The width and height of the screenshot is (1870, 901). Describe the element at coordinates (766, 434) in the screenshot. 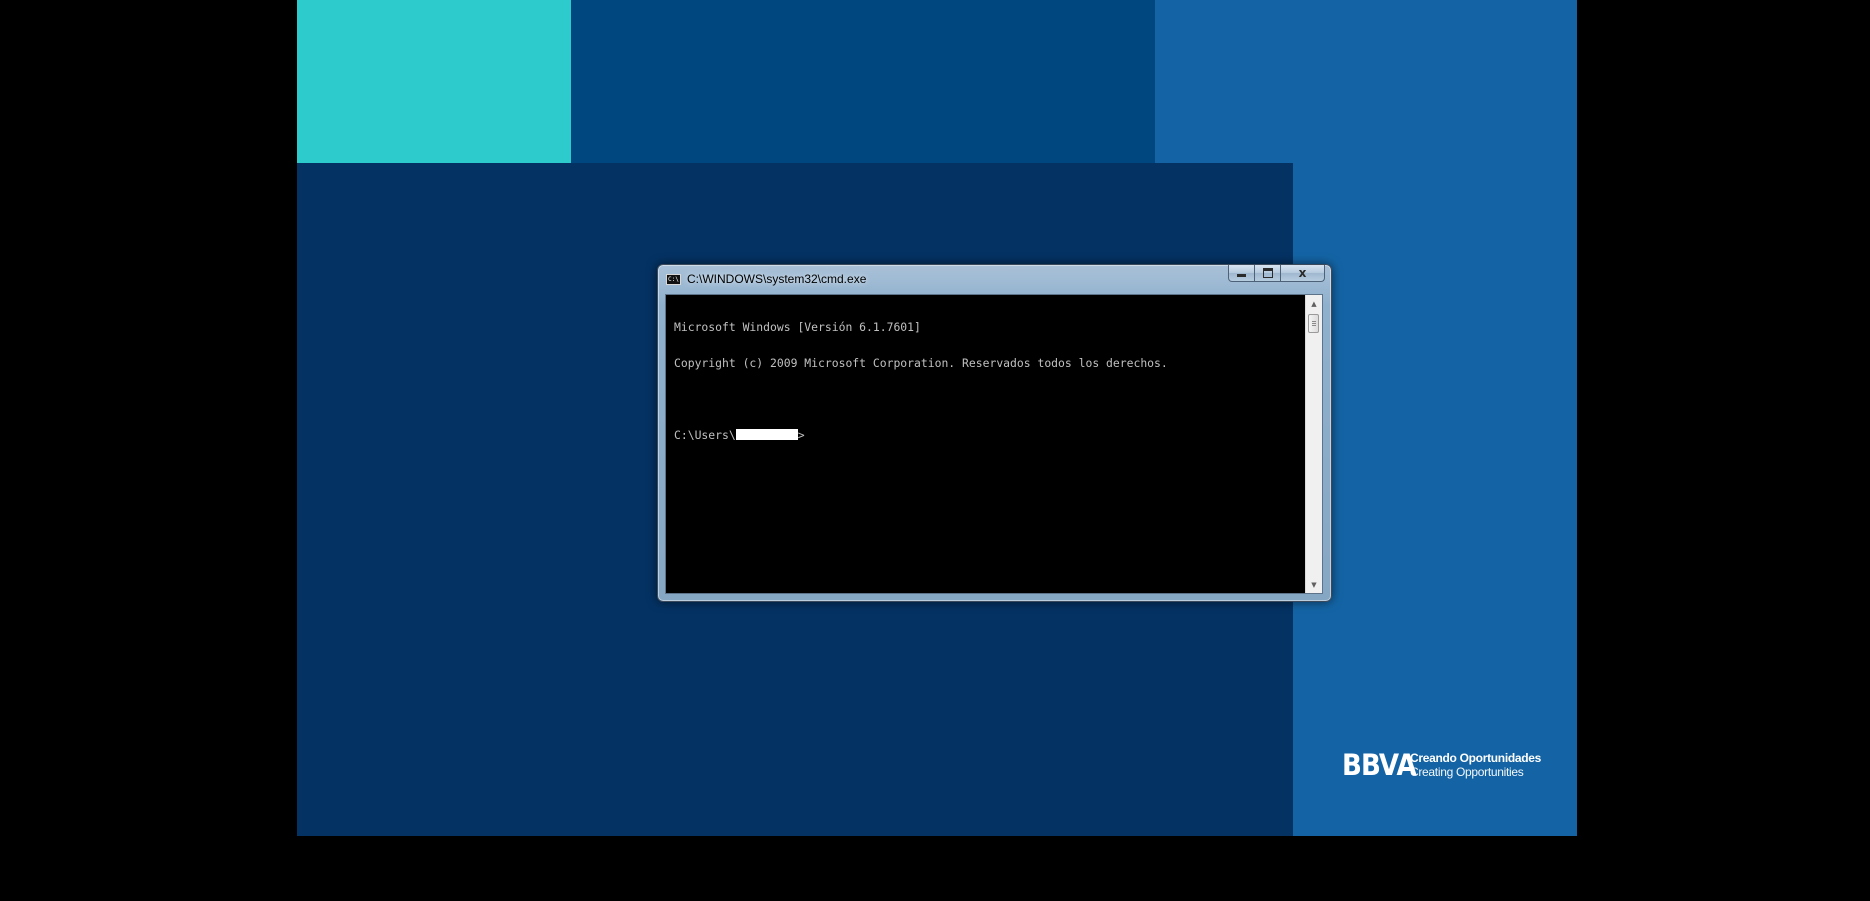

I see `redacted-username` at that location.